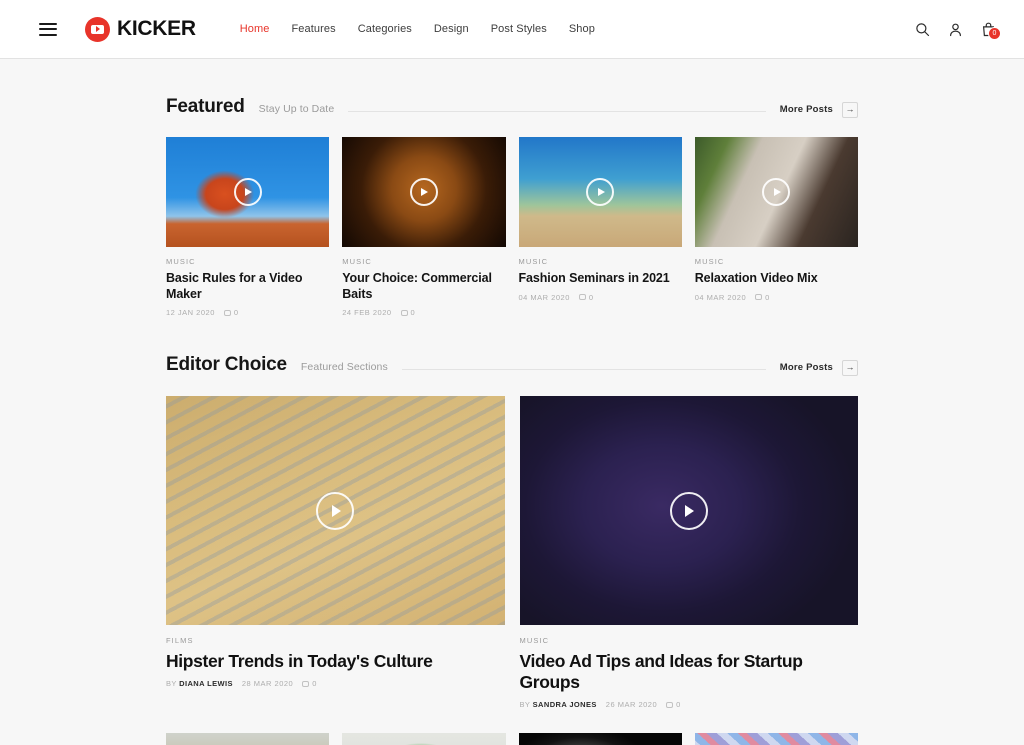 This screenshot has height=745, width=1024. Describe the element at coordinates (313, 29) in the screenshot. I see `nav-item-features: Features` at that location.